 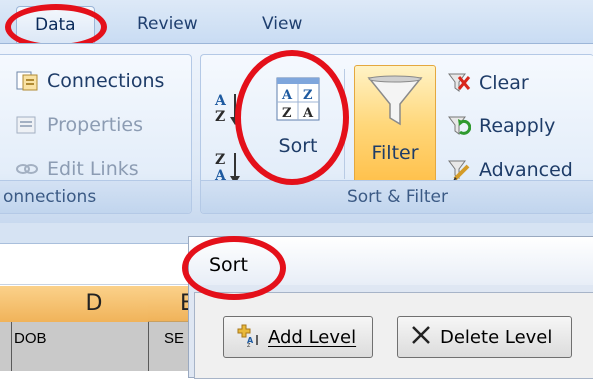 I want to click on cell-divider-left, so click(x=11, y=346).